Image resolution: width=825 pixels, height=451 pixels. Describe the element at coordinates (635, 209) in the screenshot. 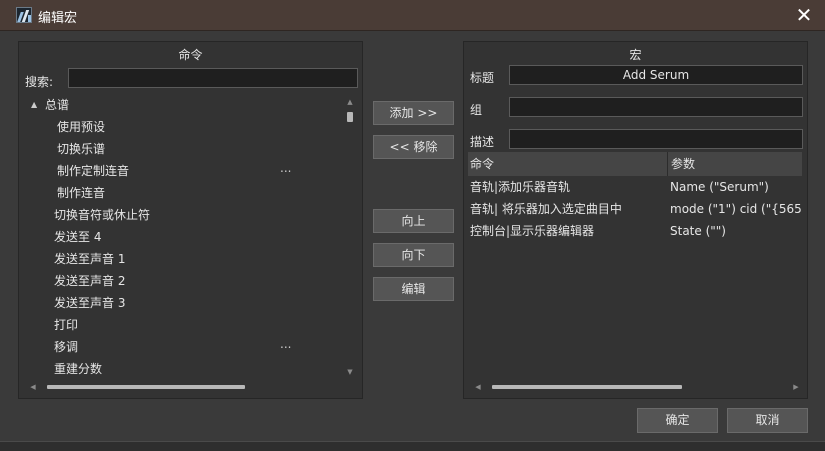

I see `table-row: 音轨| 将乐器加入选定曲目中 mode ("1") cid ("{565354` at that location.